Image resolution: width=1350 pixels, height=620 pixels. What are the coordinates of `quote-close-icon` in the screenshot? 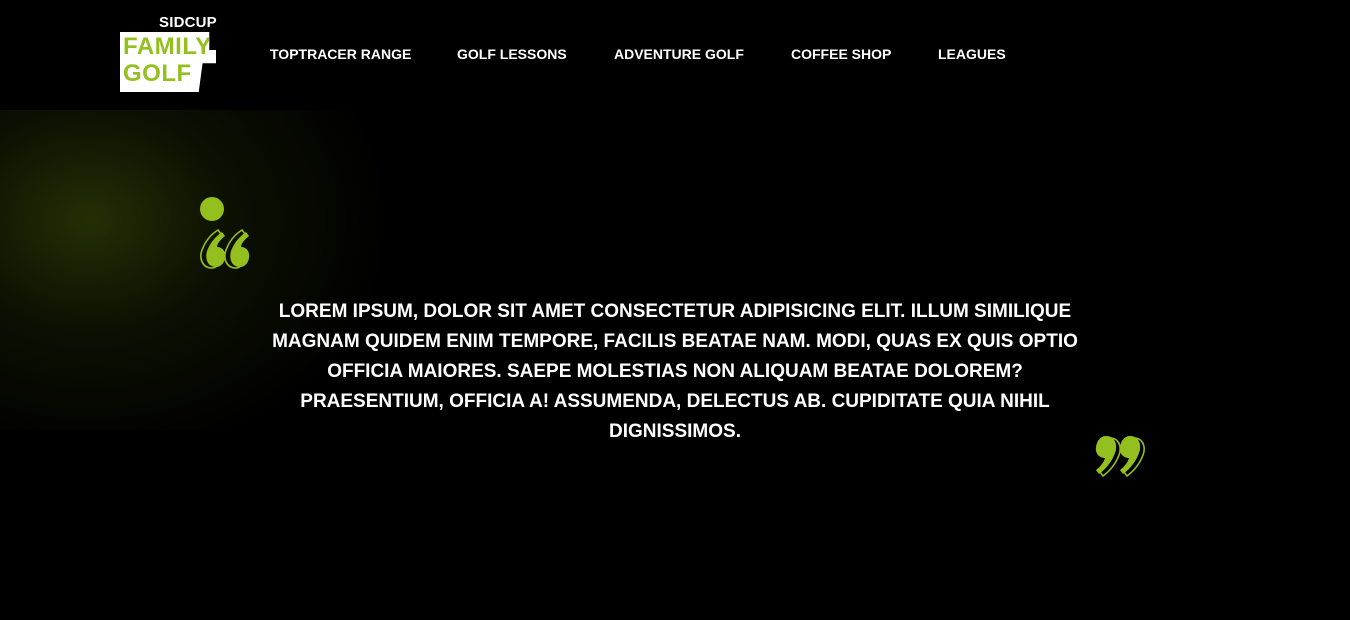 It's located at (1120, 457).